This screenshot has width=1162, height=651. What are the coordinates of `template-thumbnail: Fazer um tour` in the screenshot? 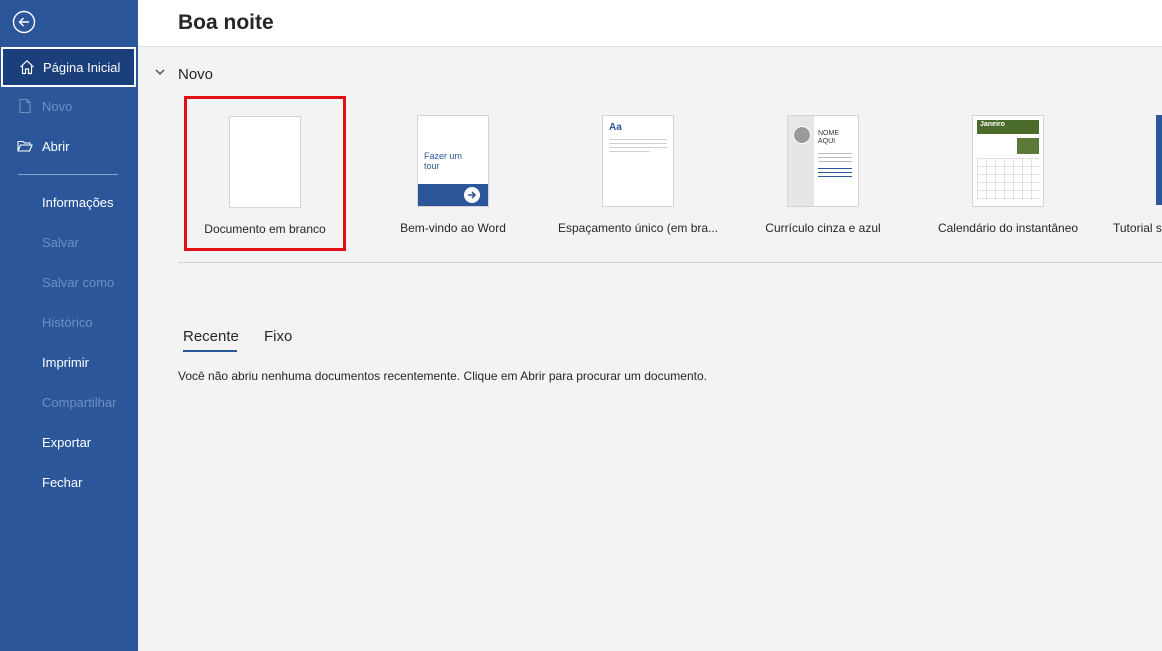 It's located at (453, 161).